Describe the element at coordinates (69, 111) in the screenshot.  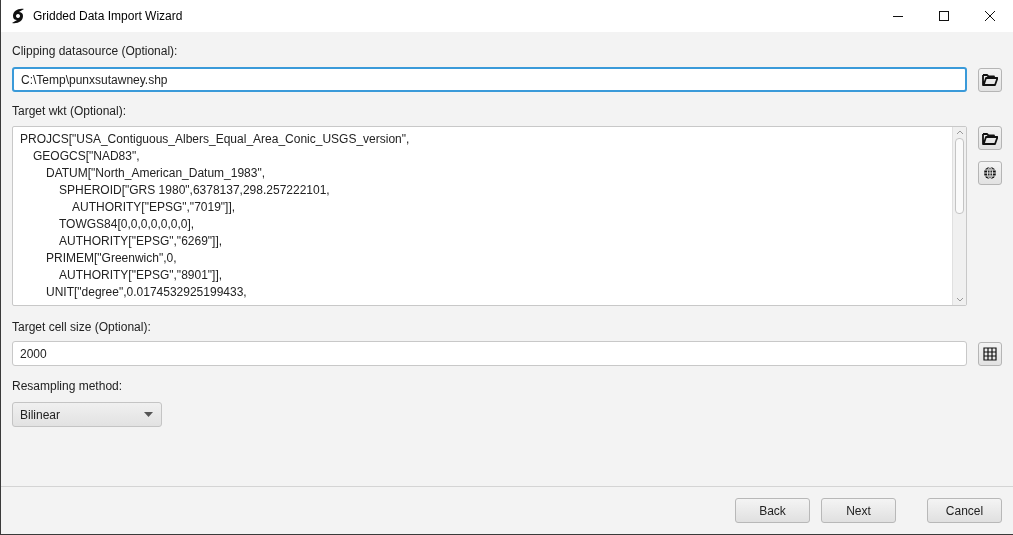
I see `field-label: Target wkt (Optional):` at that location.